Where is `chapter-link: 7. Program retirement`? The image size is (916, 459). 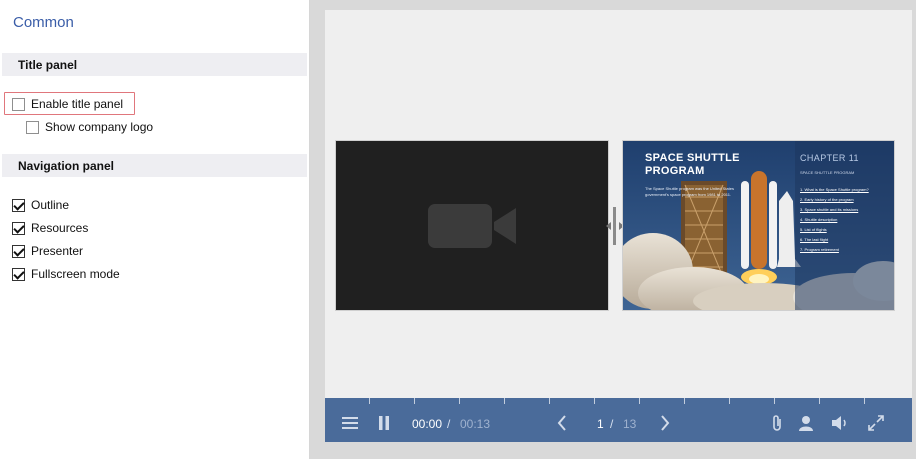 chapter-link: 7. Program retirement is located at coordinates (834, 250).